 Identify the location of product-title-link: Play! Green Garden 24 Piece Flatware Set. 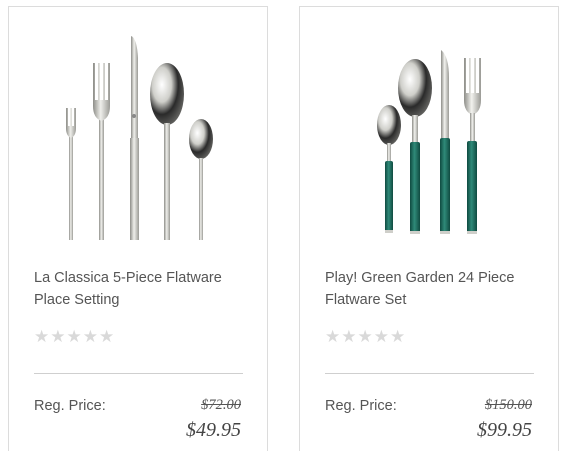
(432, 289).